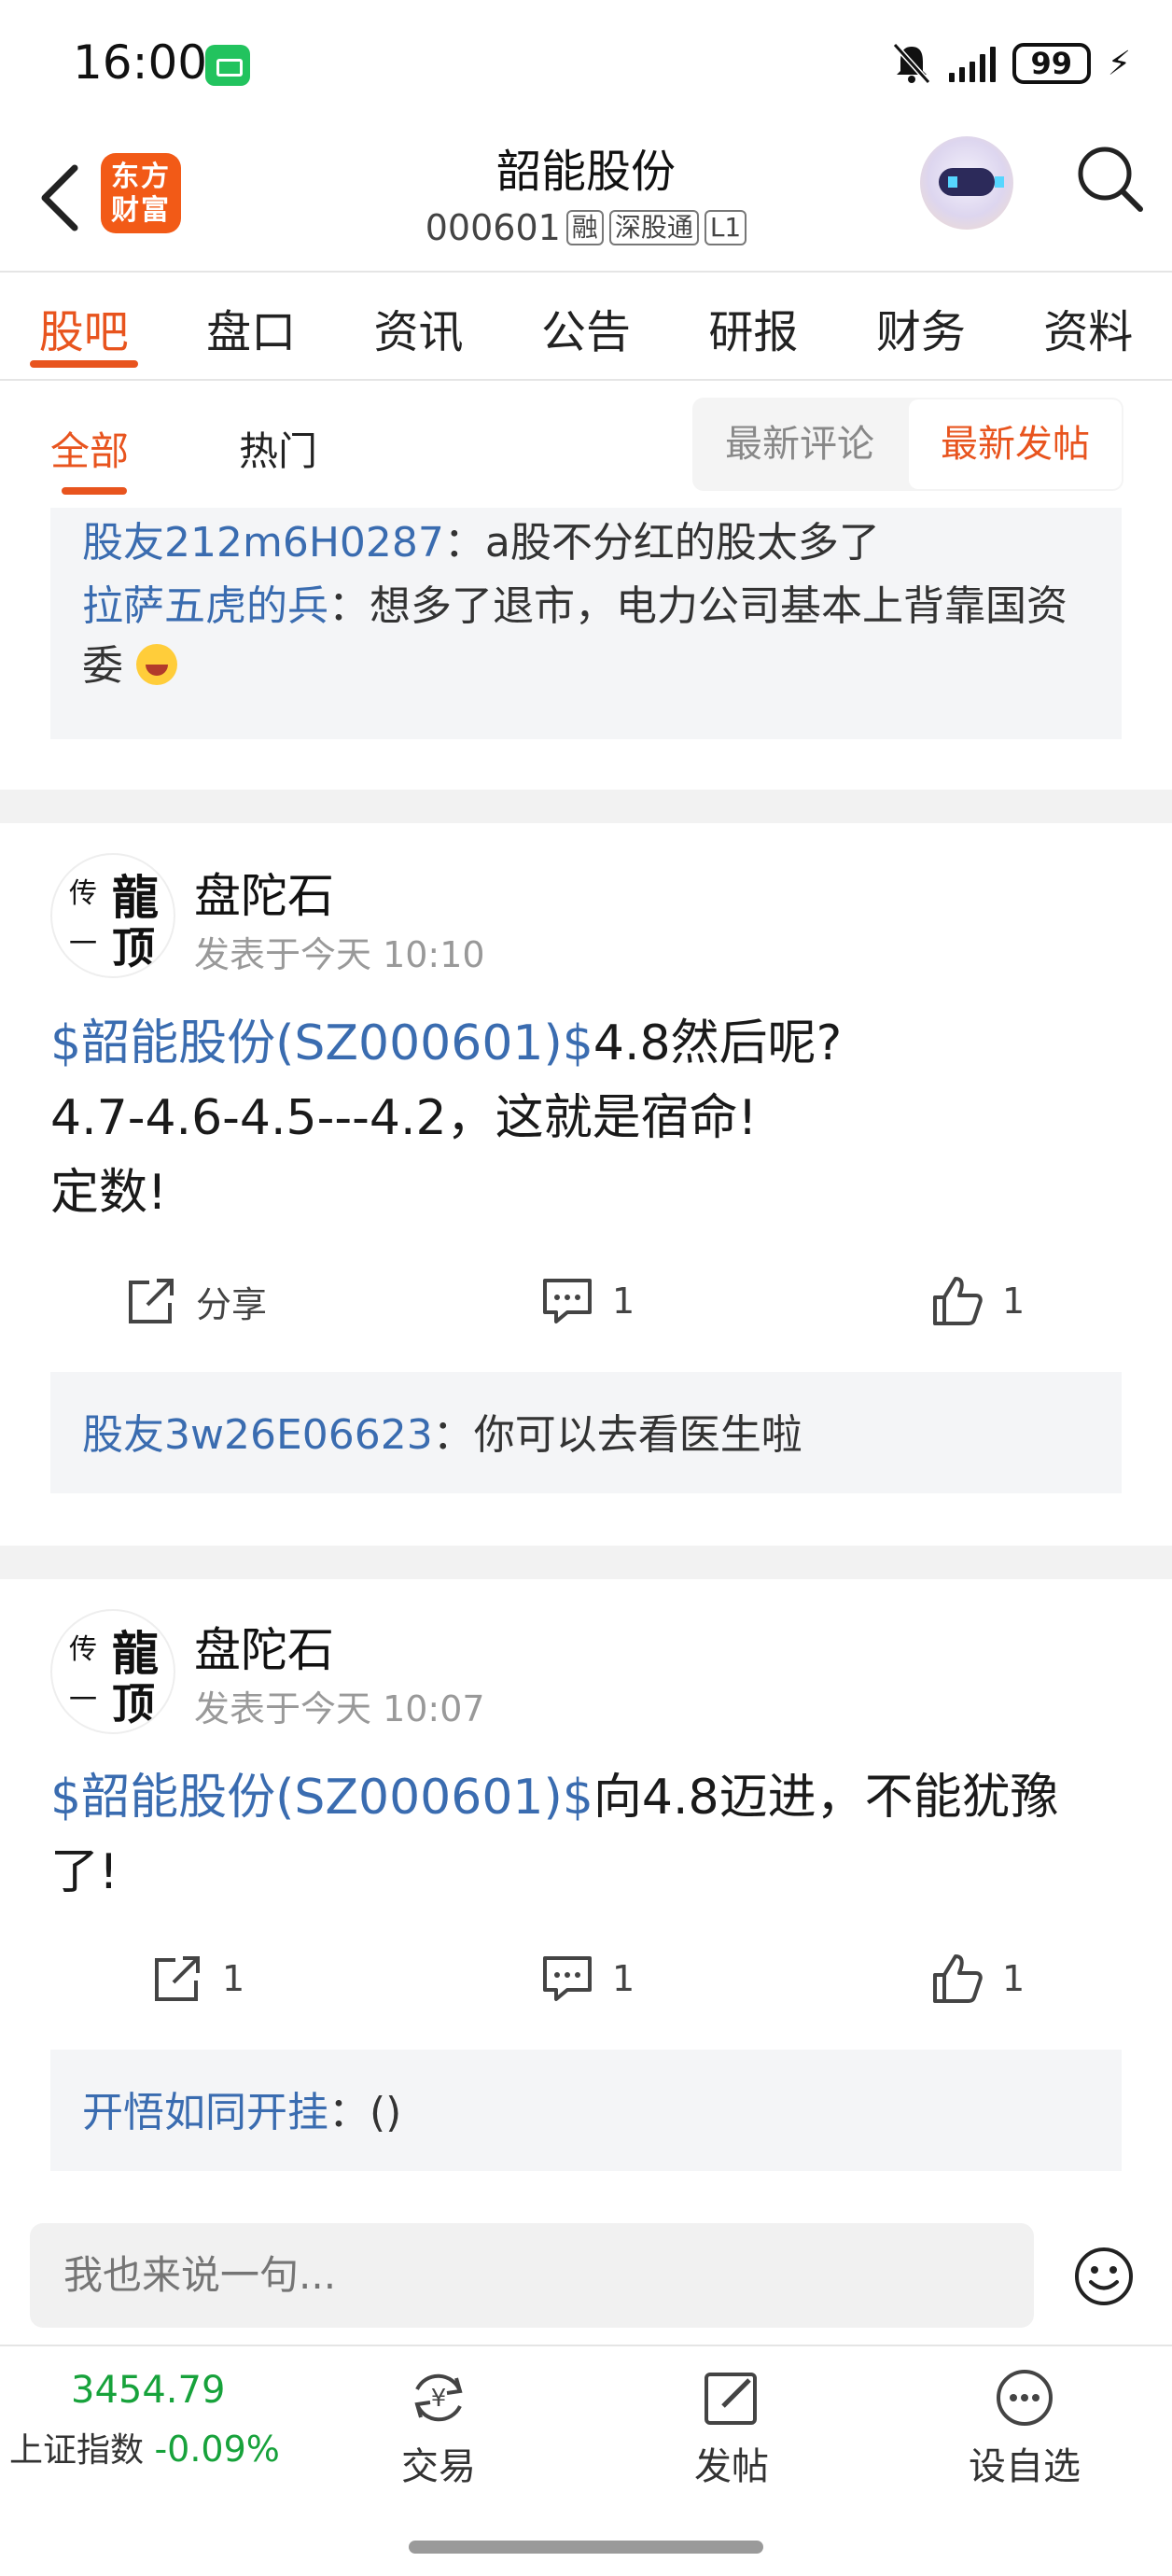  I want to click on comment-input, so click(532, 2275).